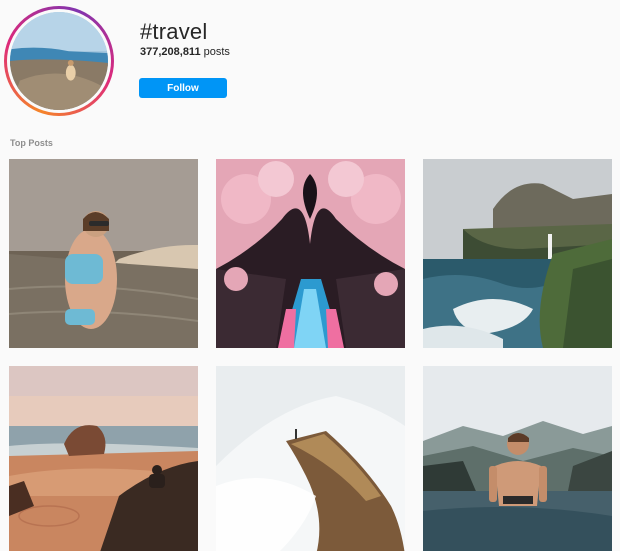  What do you see at coordinates (31, 143) in the screenshot?
I see `top-posts-label: Top Posts` at bounding box center [31, 143].